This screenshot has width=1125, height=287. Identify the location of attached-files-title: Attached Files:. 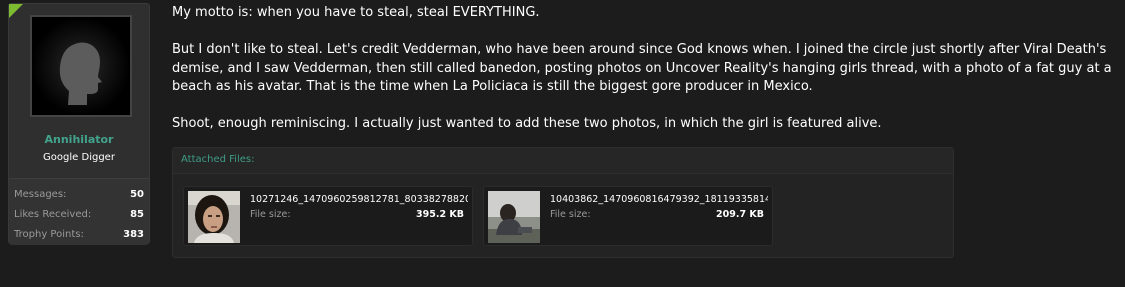
(218, 159).